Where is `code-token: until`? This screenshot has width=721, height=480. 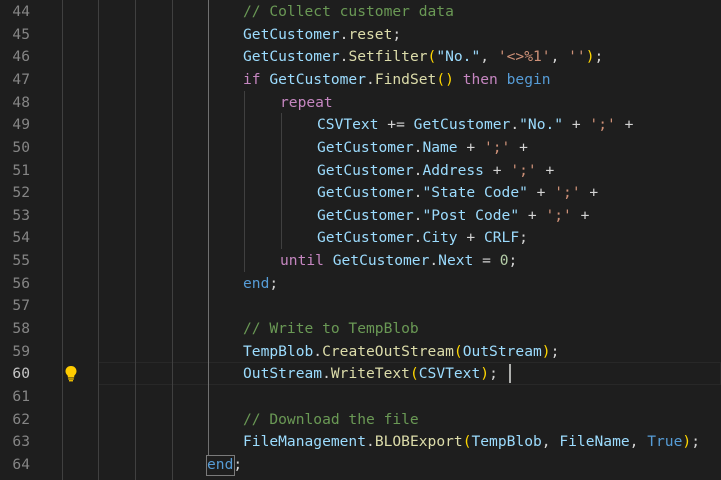
code-token: until is located at coordinates (306, 260).